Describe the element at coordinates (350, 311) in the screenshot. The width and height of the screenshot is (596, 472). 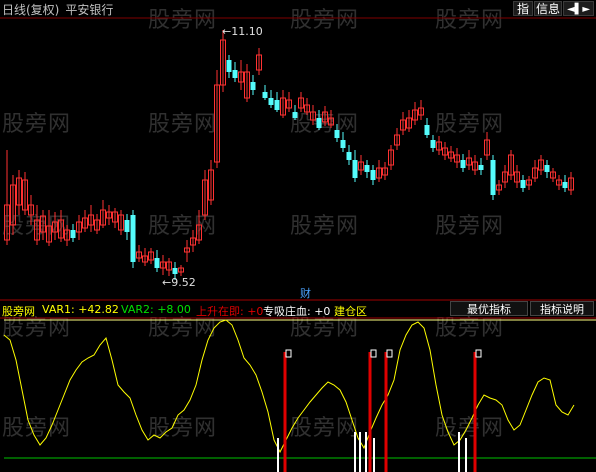
I see `build-zone-label: 建仓区` at that location.